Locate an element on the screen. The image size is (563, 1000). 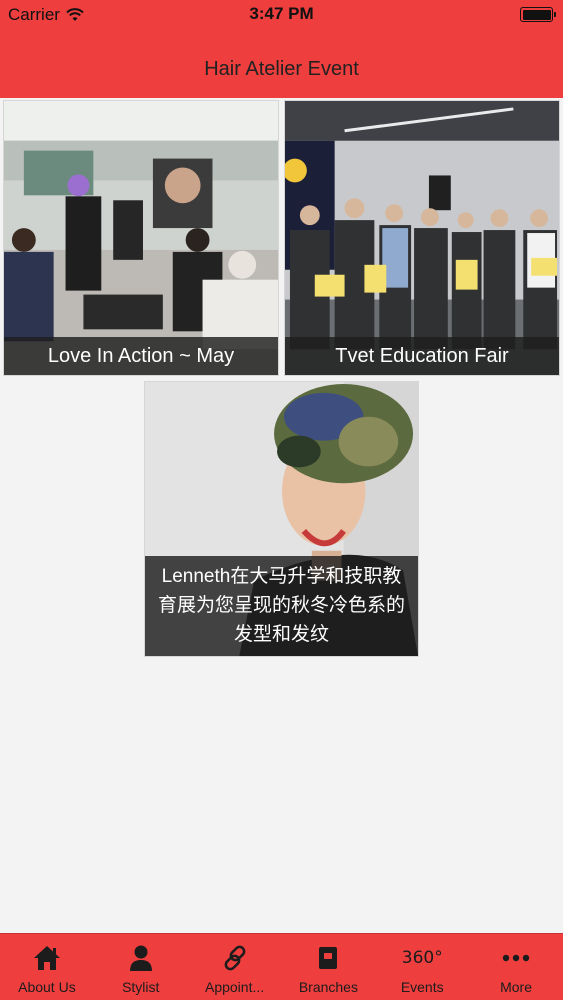
person-icon is located at coordinates (140, 958).